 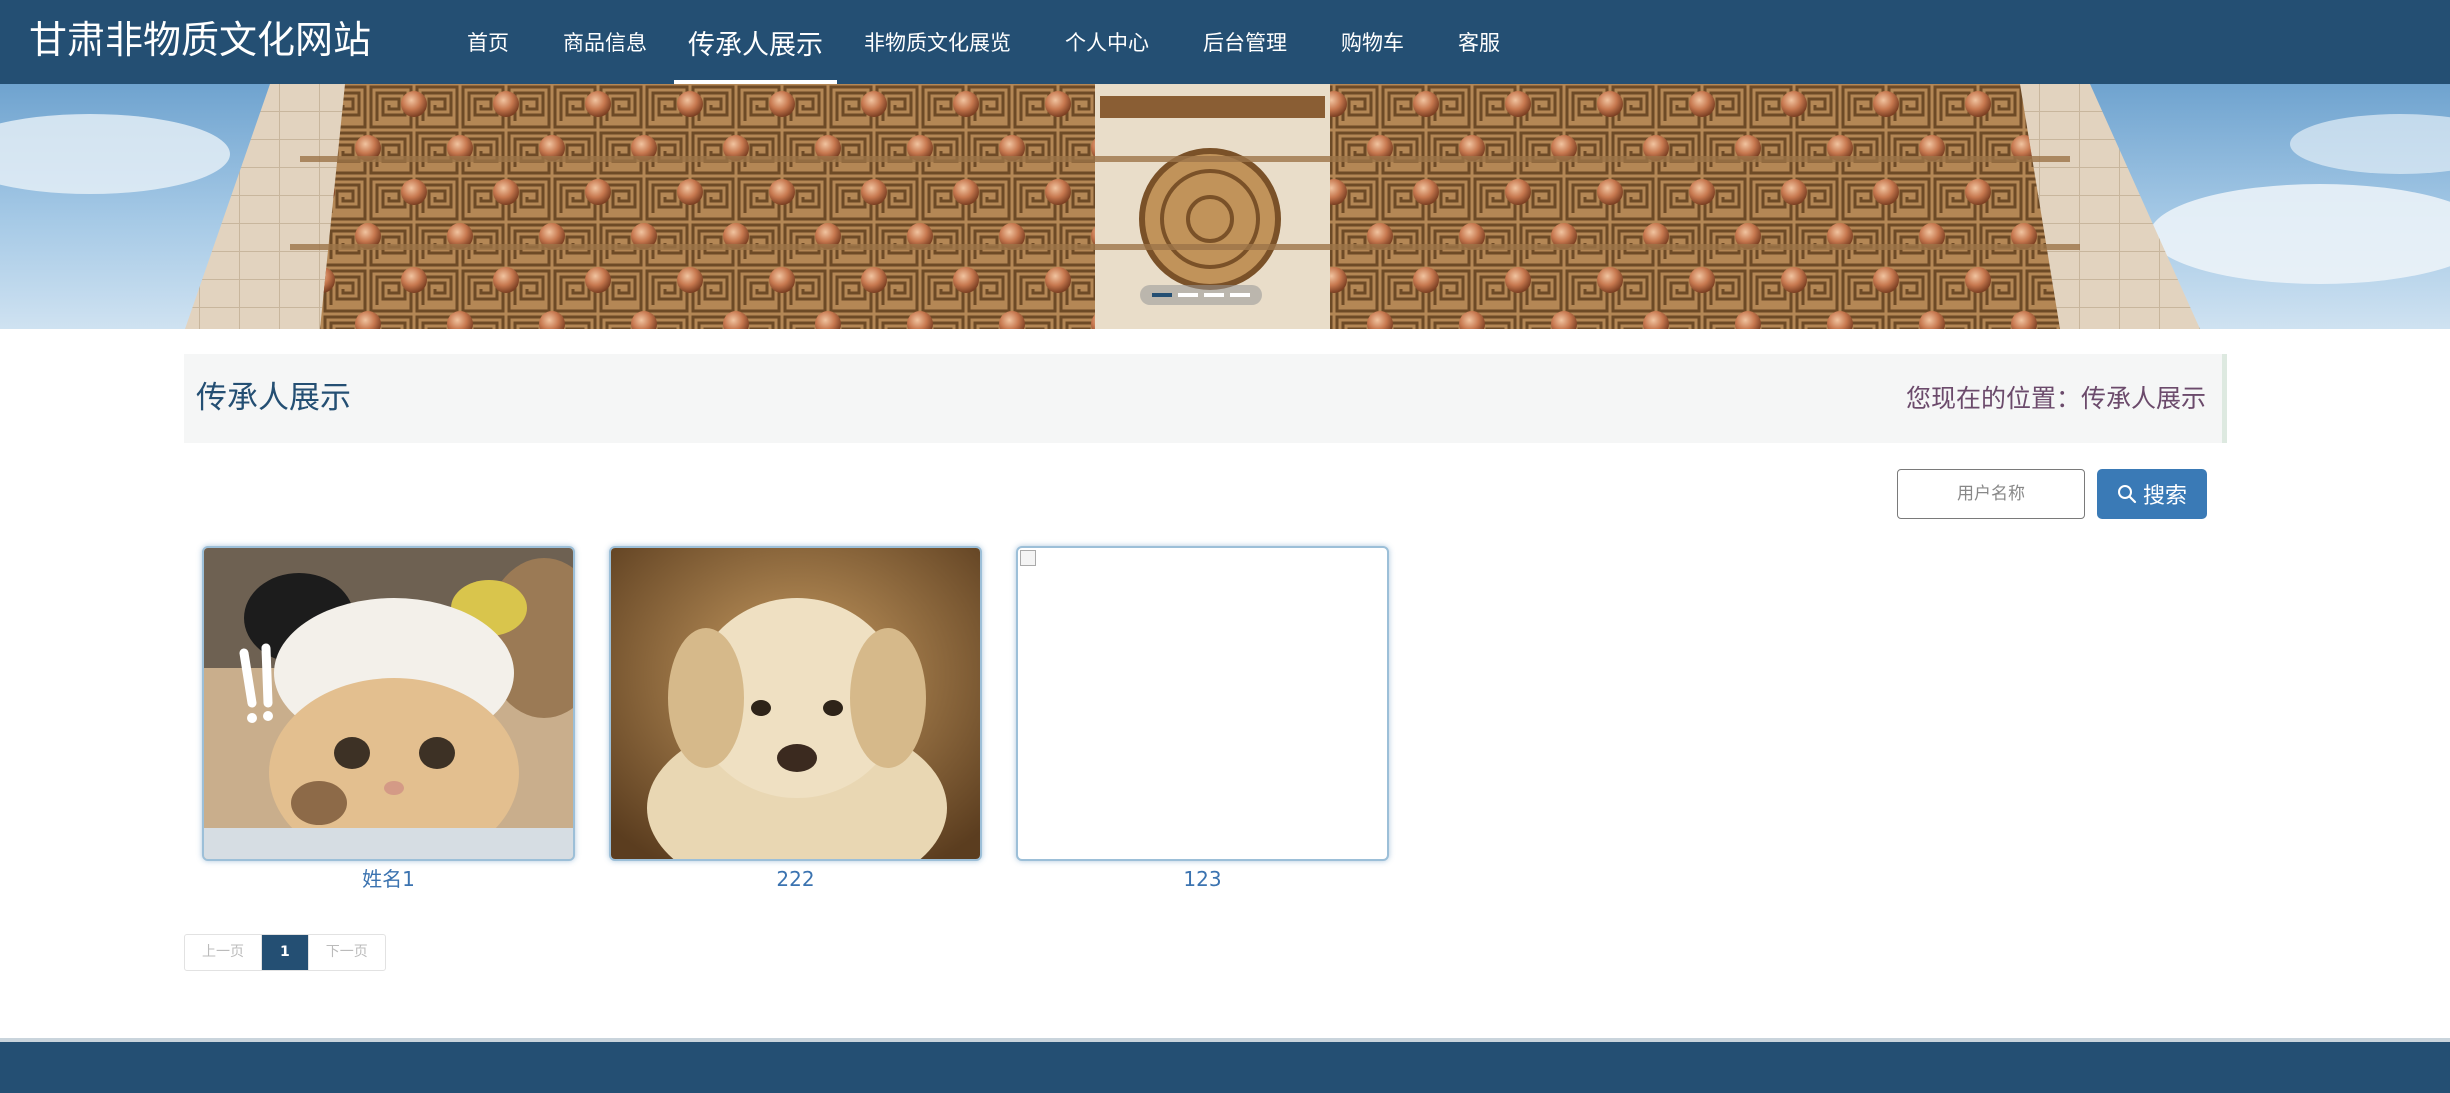 What do you see at coordinates (1225, 1065) in the screenshot?
I see `footer` at bounding box center [1225, 1065].